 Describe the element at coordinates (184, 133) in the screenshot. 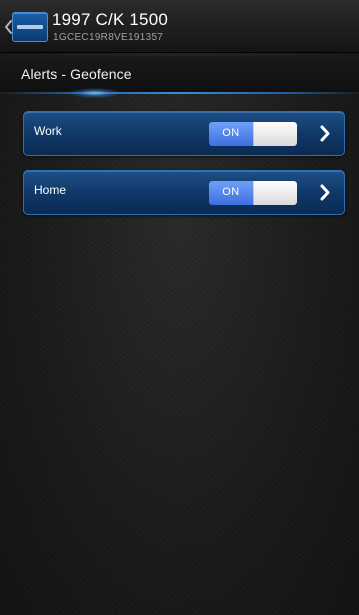

I see `geofence-row-work: Work ON` at that location.